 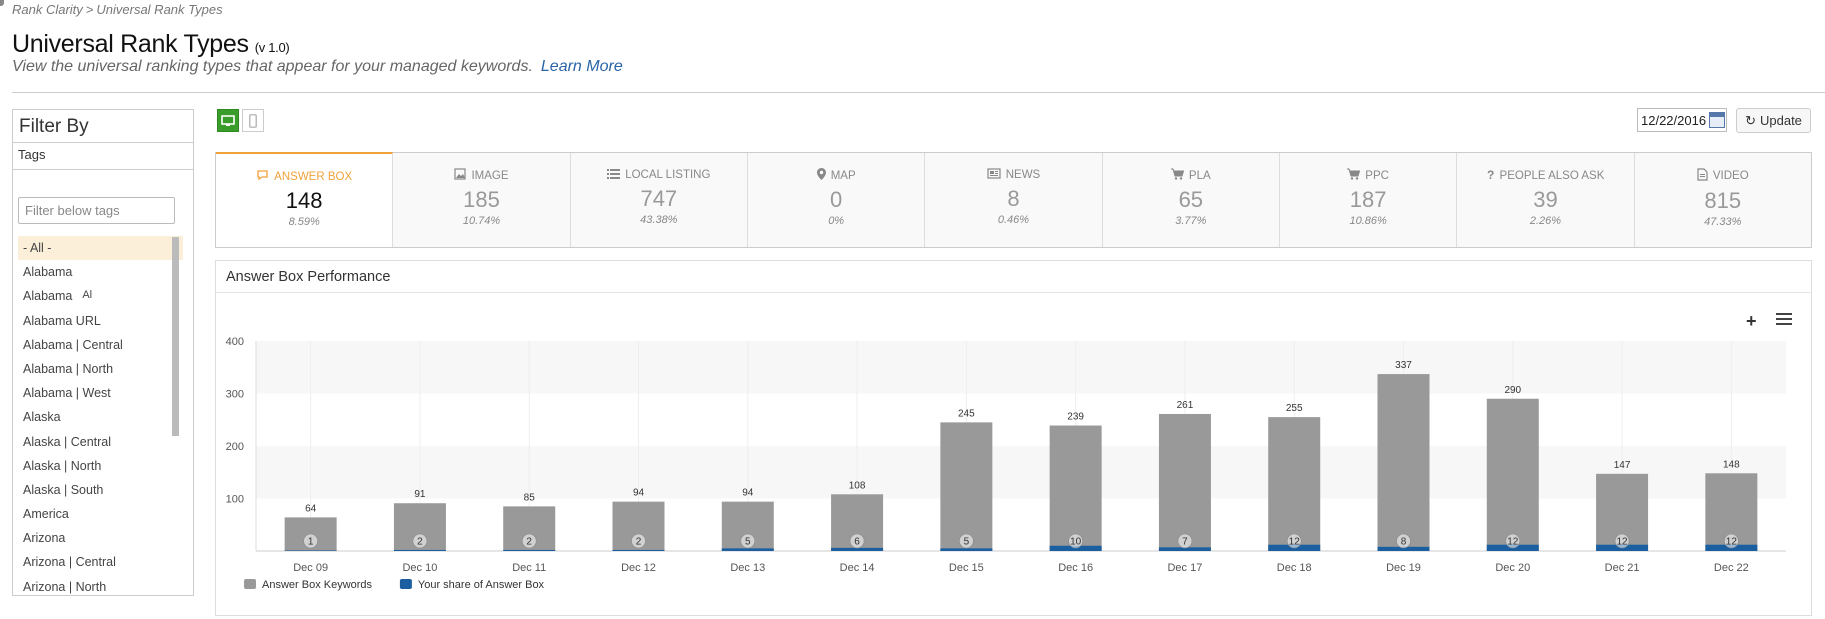 I want to click on x-tick-label: Dec 21, so click(x=1622, y=568).